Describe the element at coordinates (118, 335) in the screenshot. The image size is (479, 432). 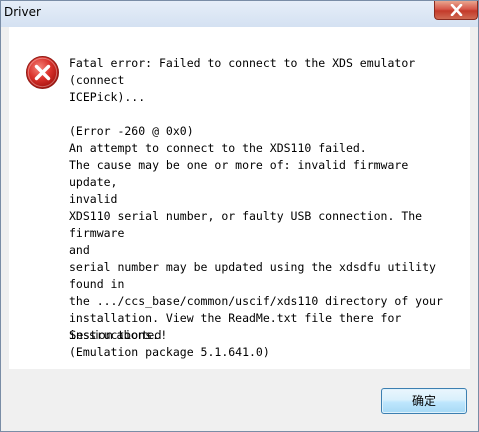
I see `session-status: Session aborted!` at that location.